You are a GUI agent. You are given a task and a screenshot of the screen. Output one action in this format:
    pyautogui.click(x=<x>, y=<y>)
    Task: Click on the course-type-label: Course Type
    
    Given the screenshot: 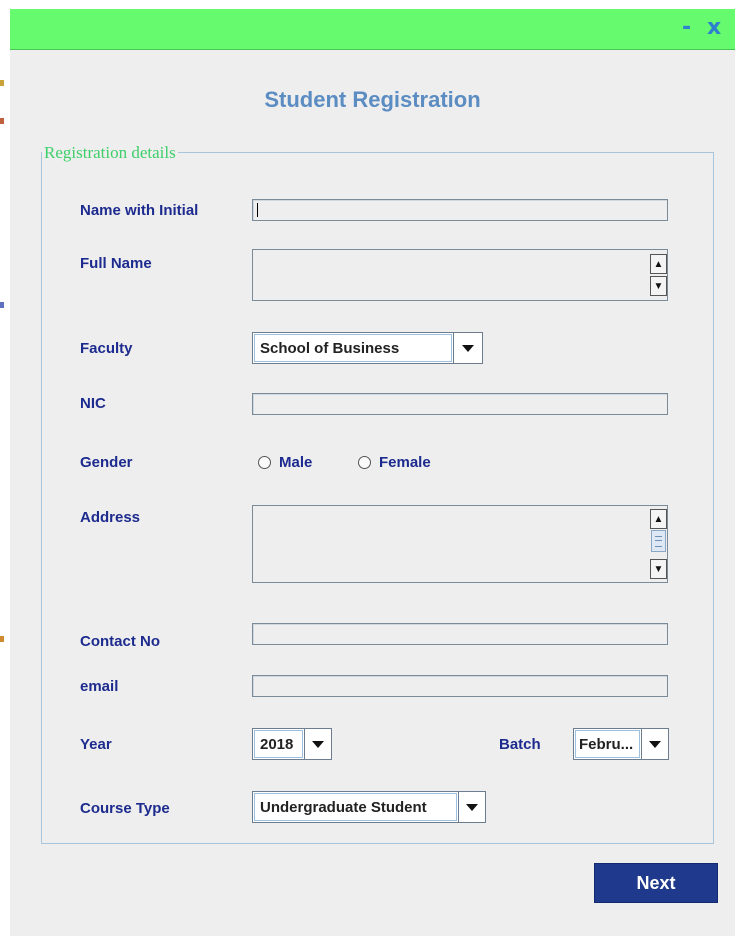 What is the action you would take?
    pyautogui.click(x=125, y=808)
    